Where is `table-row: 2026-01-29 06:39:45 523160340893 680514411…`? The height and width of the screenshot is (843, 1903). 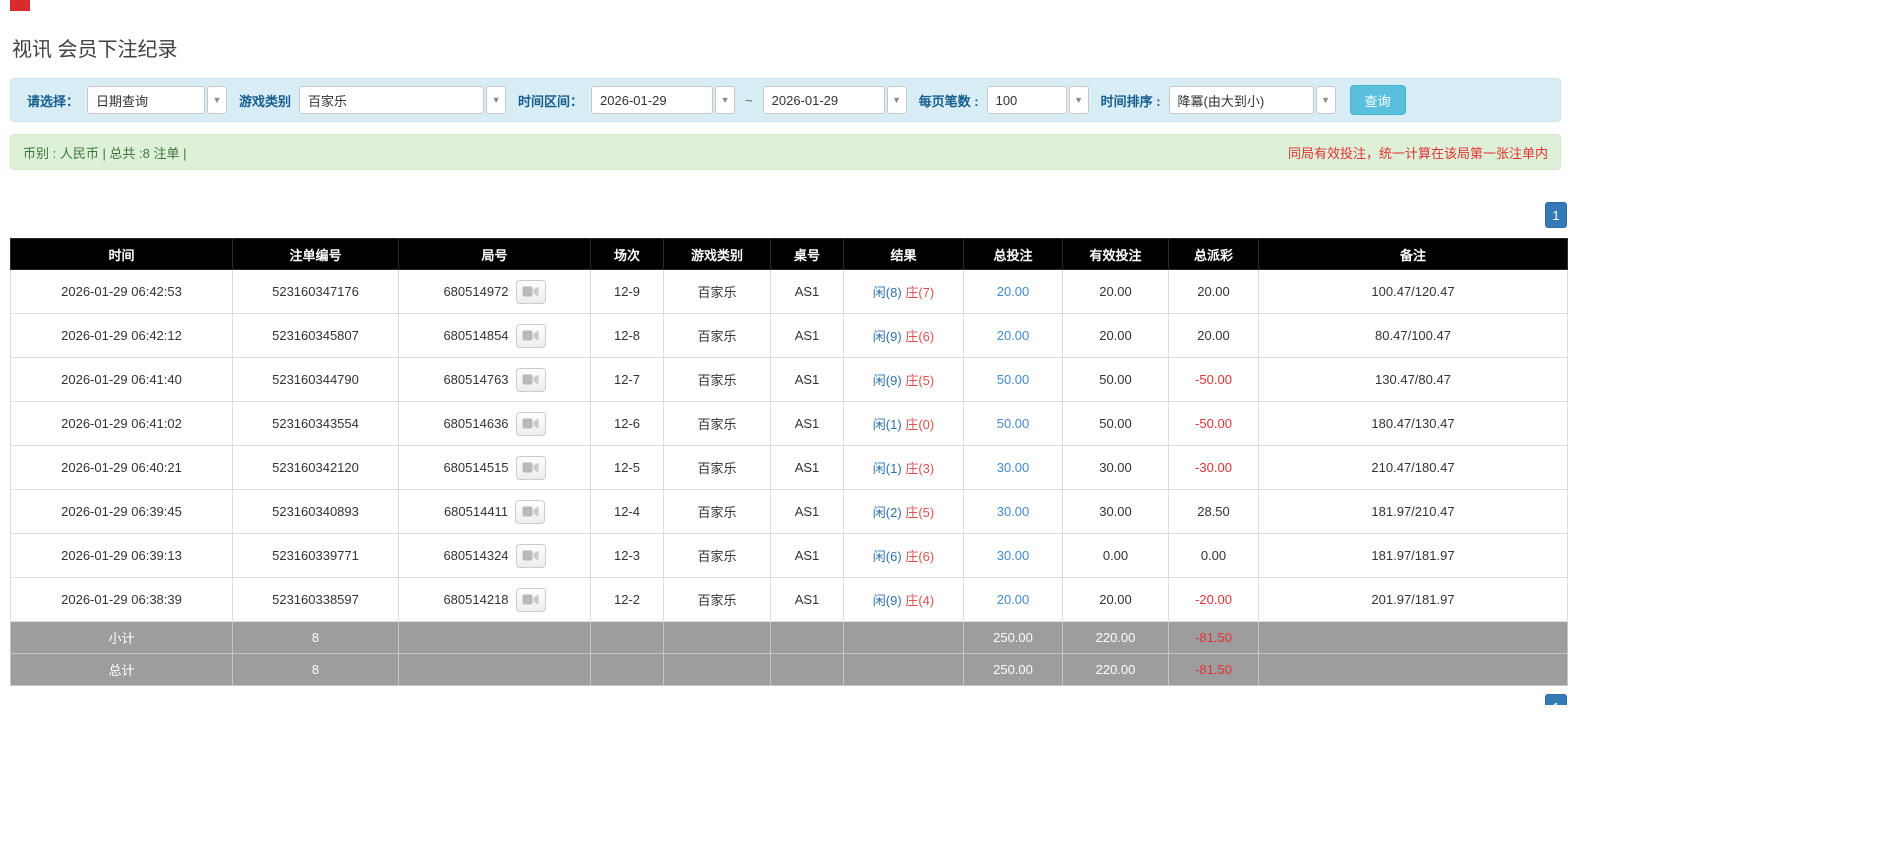
table-row: 2026-01-29 06:39:45 523160340893 680514411… is located at coordinates (789, 511).